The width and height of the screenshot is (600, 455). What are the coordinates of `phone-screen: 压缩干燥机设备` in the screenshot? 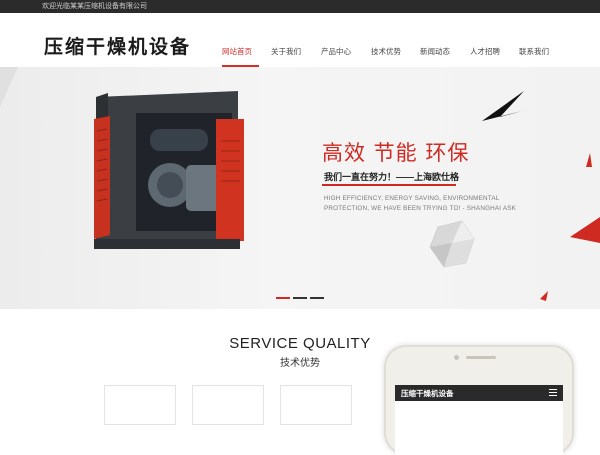 It's located at (479, 420).